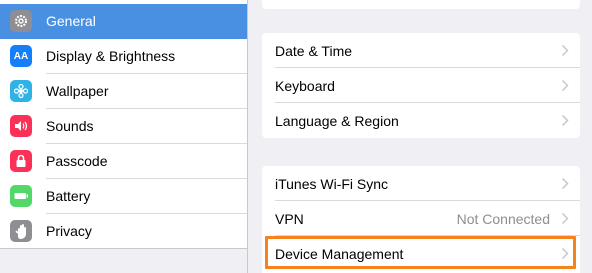 This screenshot has width=592, height=273. What do you see at coordinates (337, 121) in the screenshot?
I see `row-label: Language & Region` at bounding box center [337, 121].